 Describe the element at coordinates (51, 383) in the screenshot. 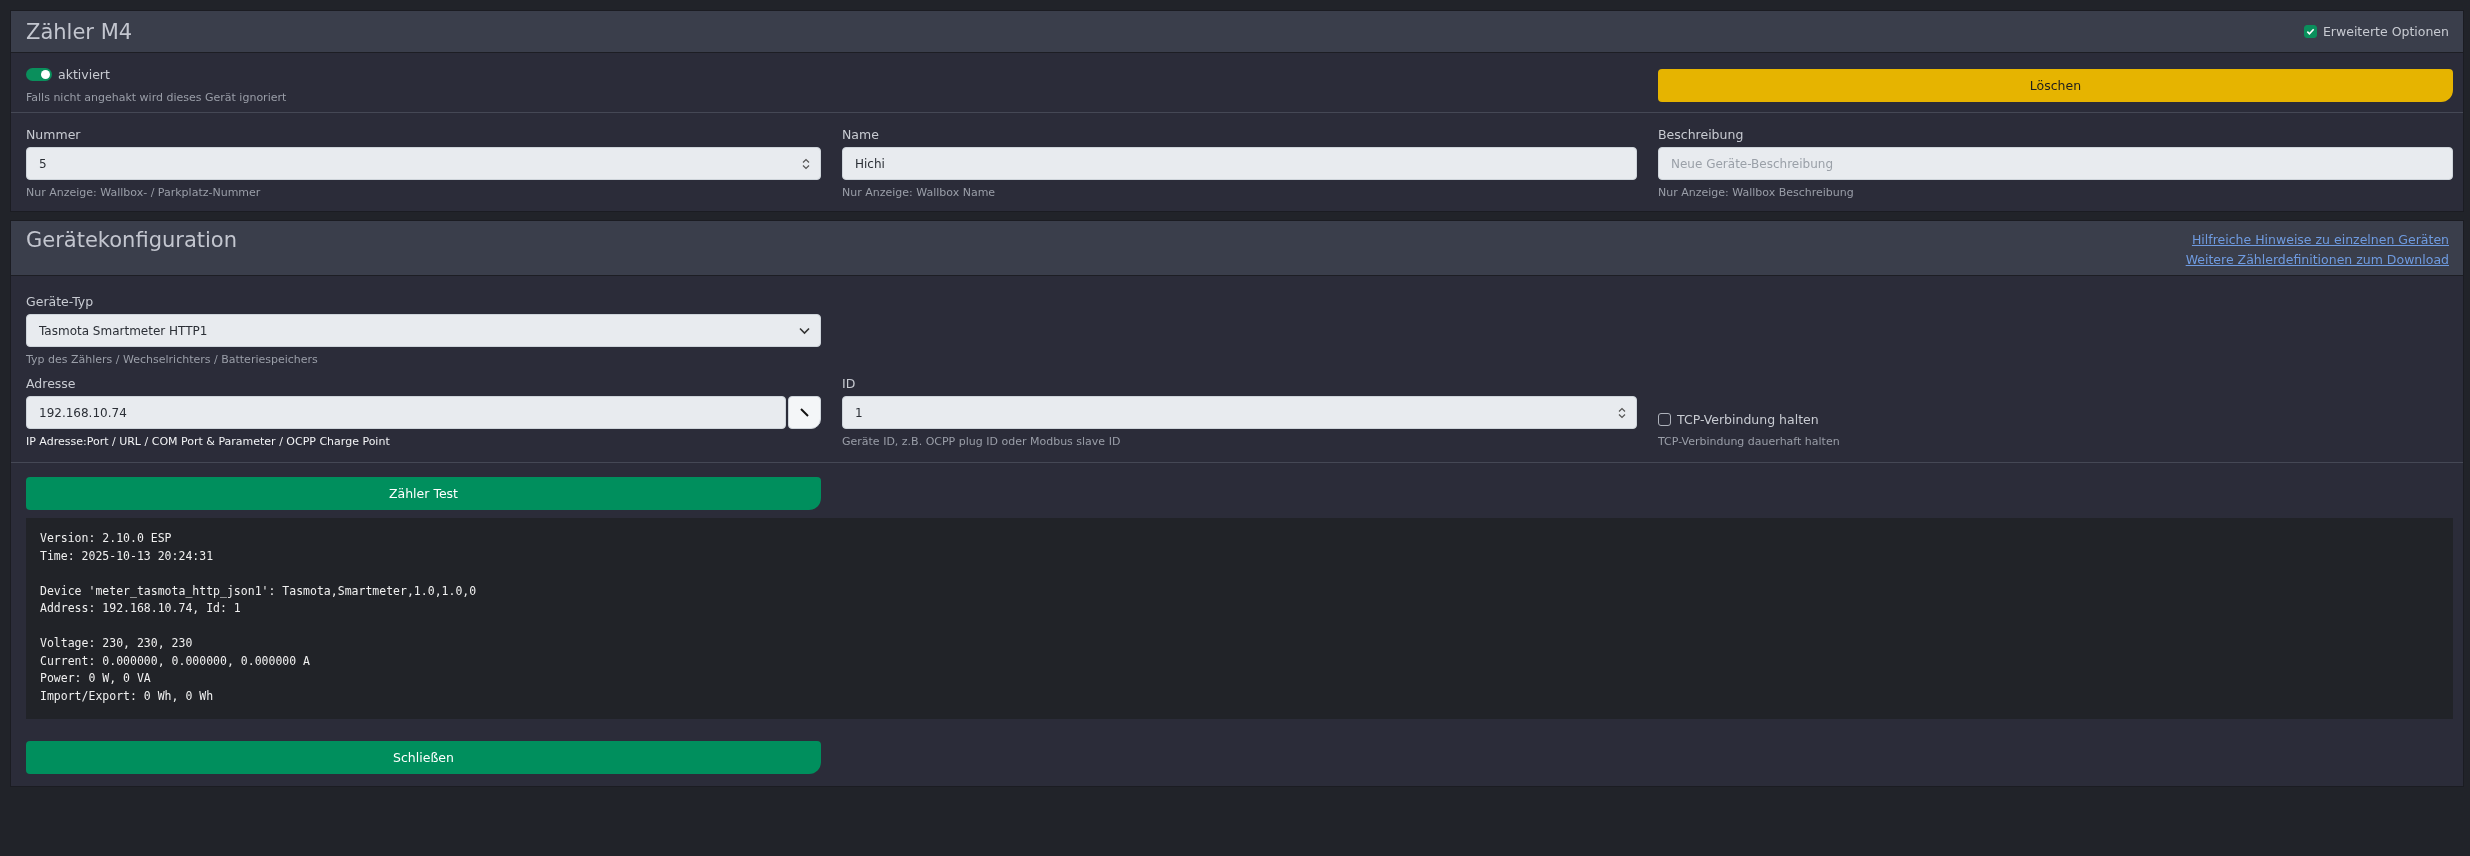

I see `field-label: Adresse` at that location.